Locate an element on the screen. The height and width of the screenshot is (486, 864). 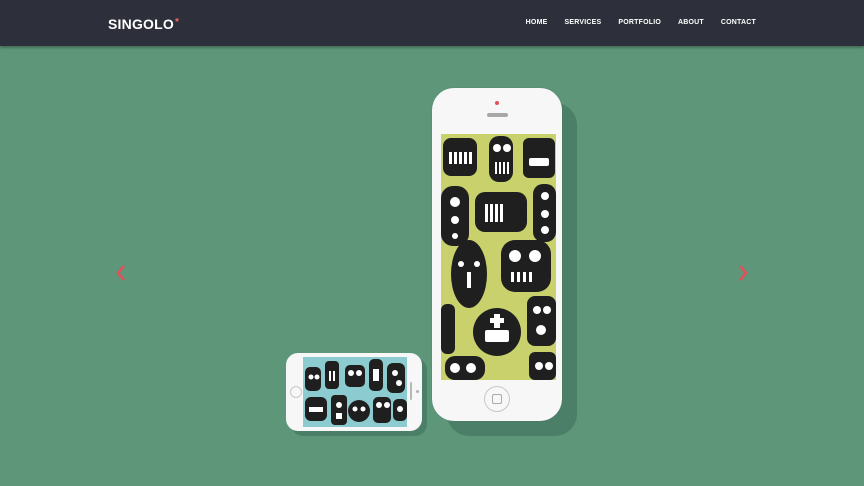
phone-speaker-small is located at coordinates (411, 391).